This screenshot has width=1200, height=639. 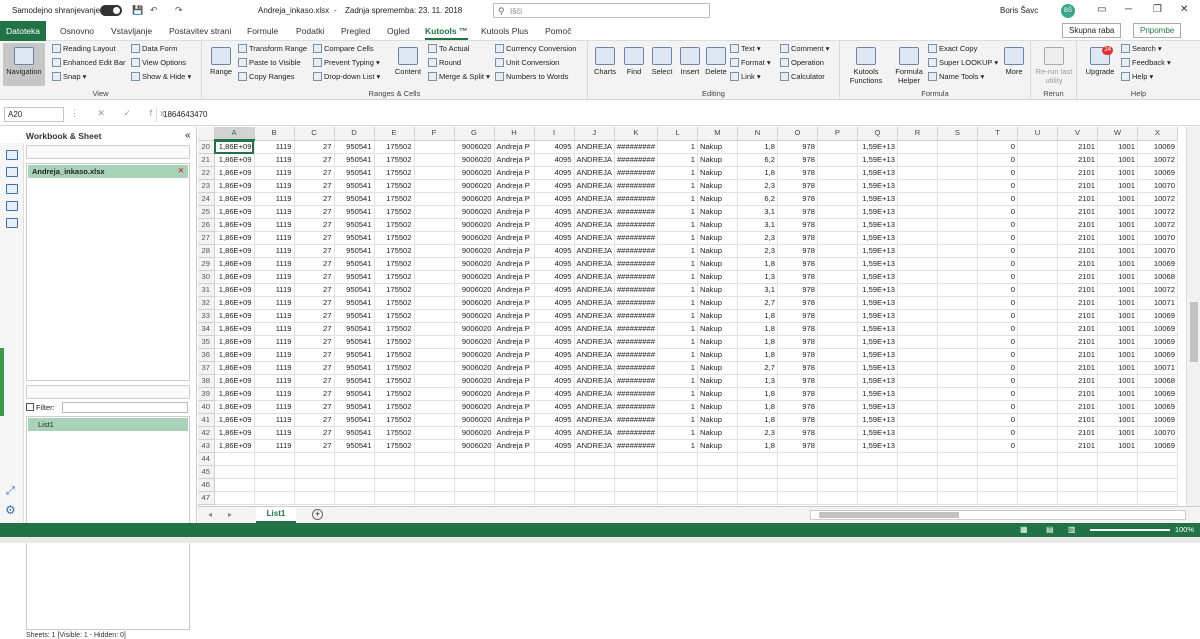 I want to click on dropdown-list-button: Drop-down List ▾, so click(x=346, y=76).